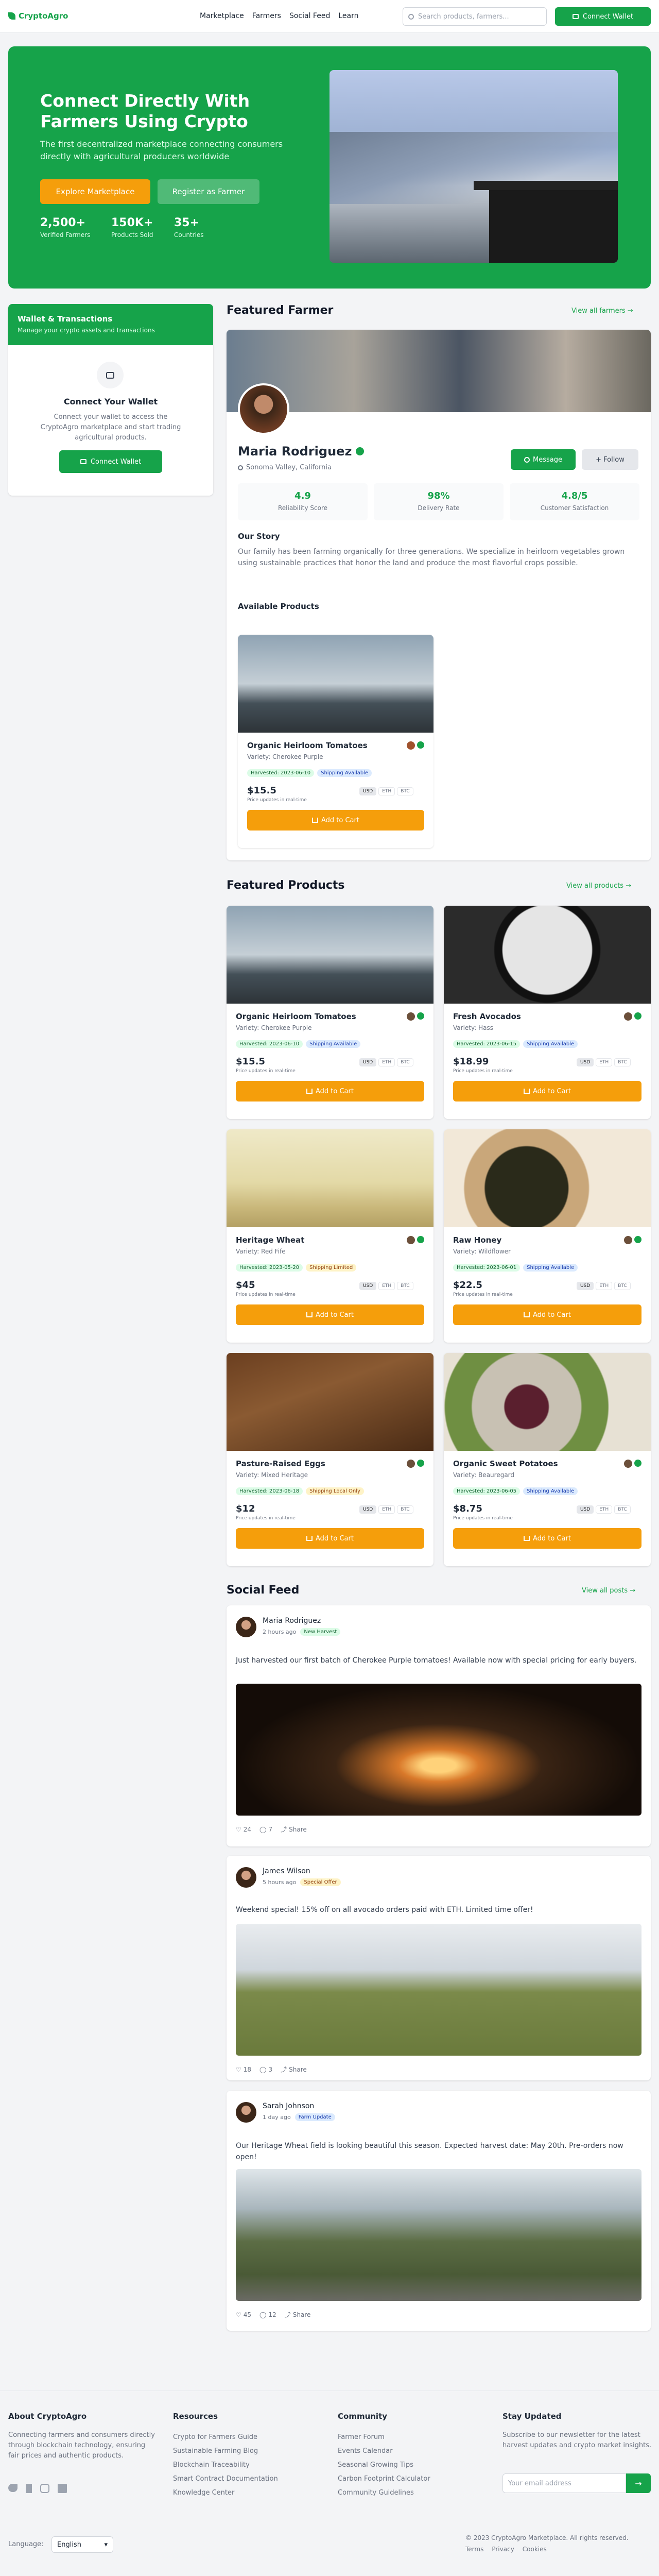  I want to click on wallet-connect-button: Connect Wallet, so click(111, 461).